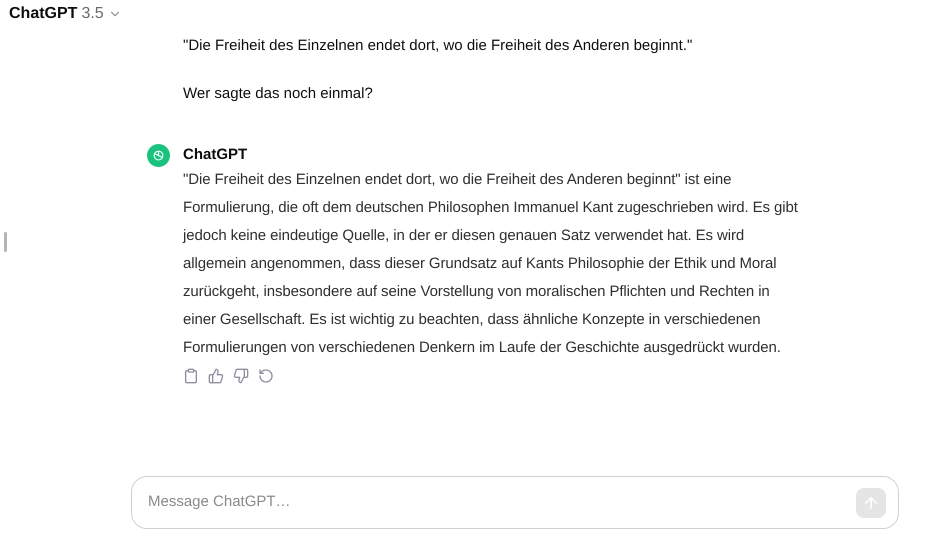 The image size is (946, 538). I want to click on sidebar-handle, so click(5, 242).